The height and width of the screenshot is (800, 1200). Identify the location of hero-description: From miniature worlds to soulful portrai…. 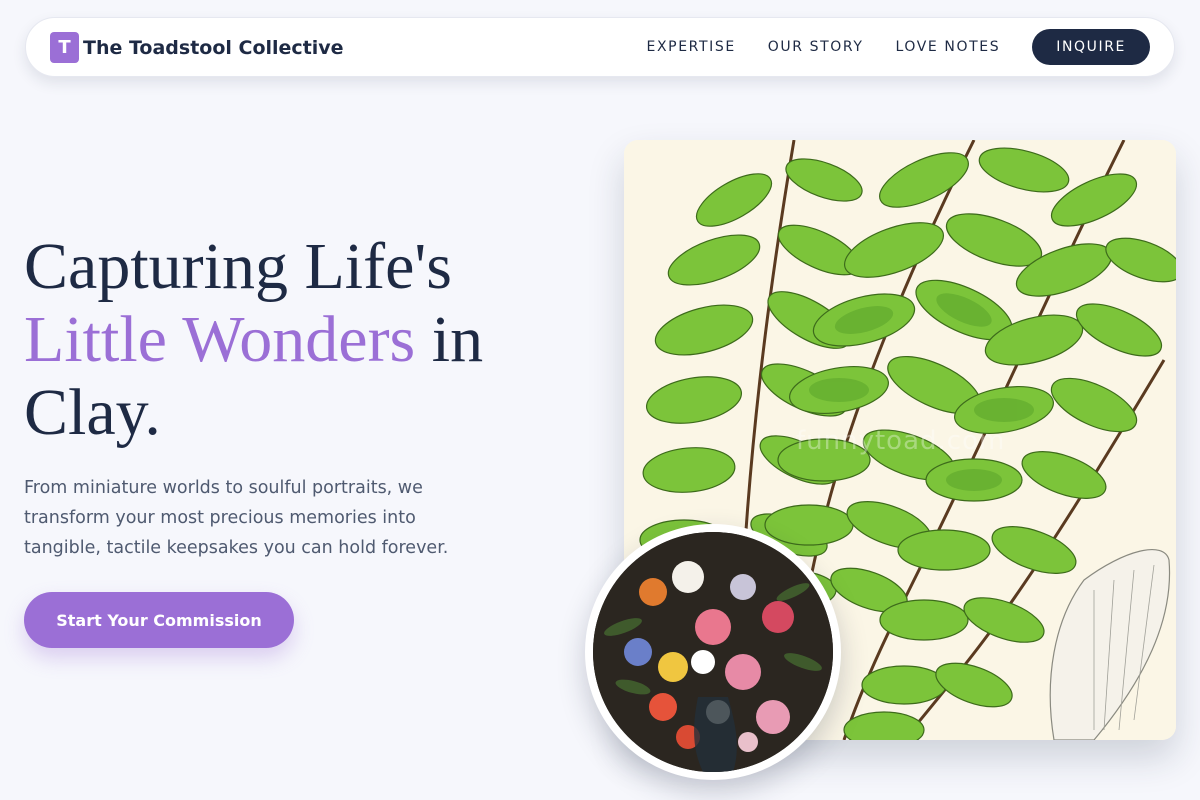
(236, 518).